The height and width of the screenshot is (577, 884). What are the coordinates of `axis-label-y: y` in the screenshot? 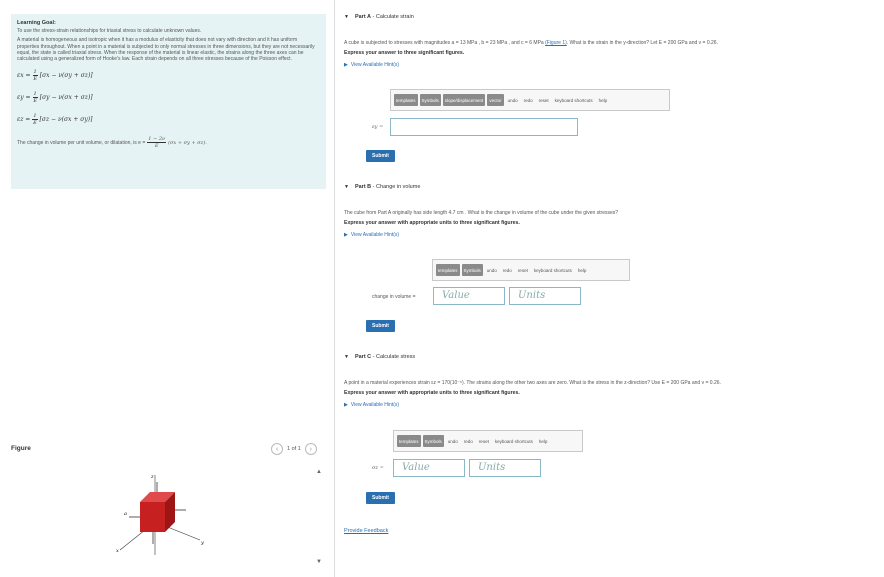 It's located at (202, 543).